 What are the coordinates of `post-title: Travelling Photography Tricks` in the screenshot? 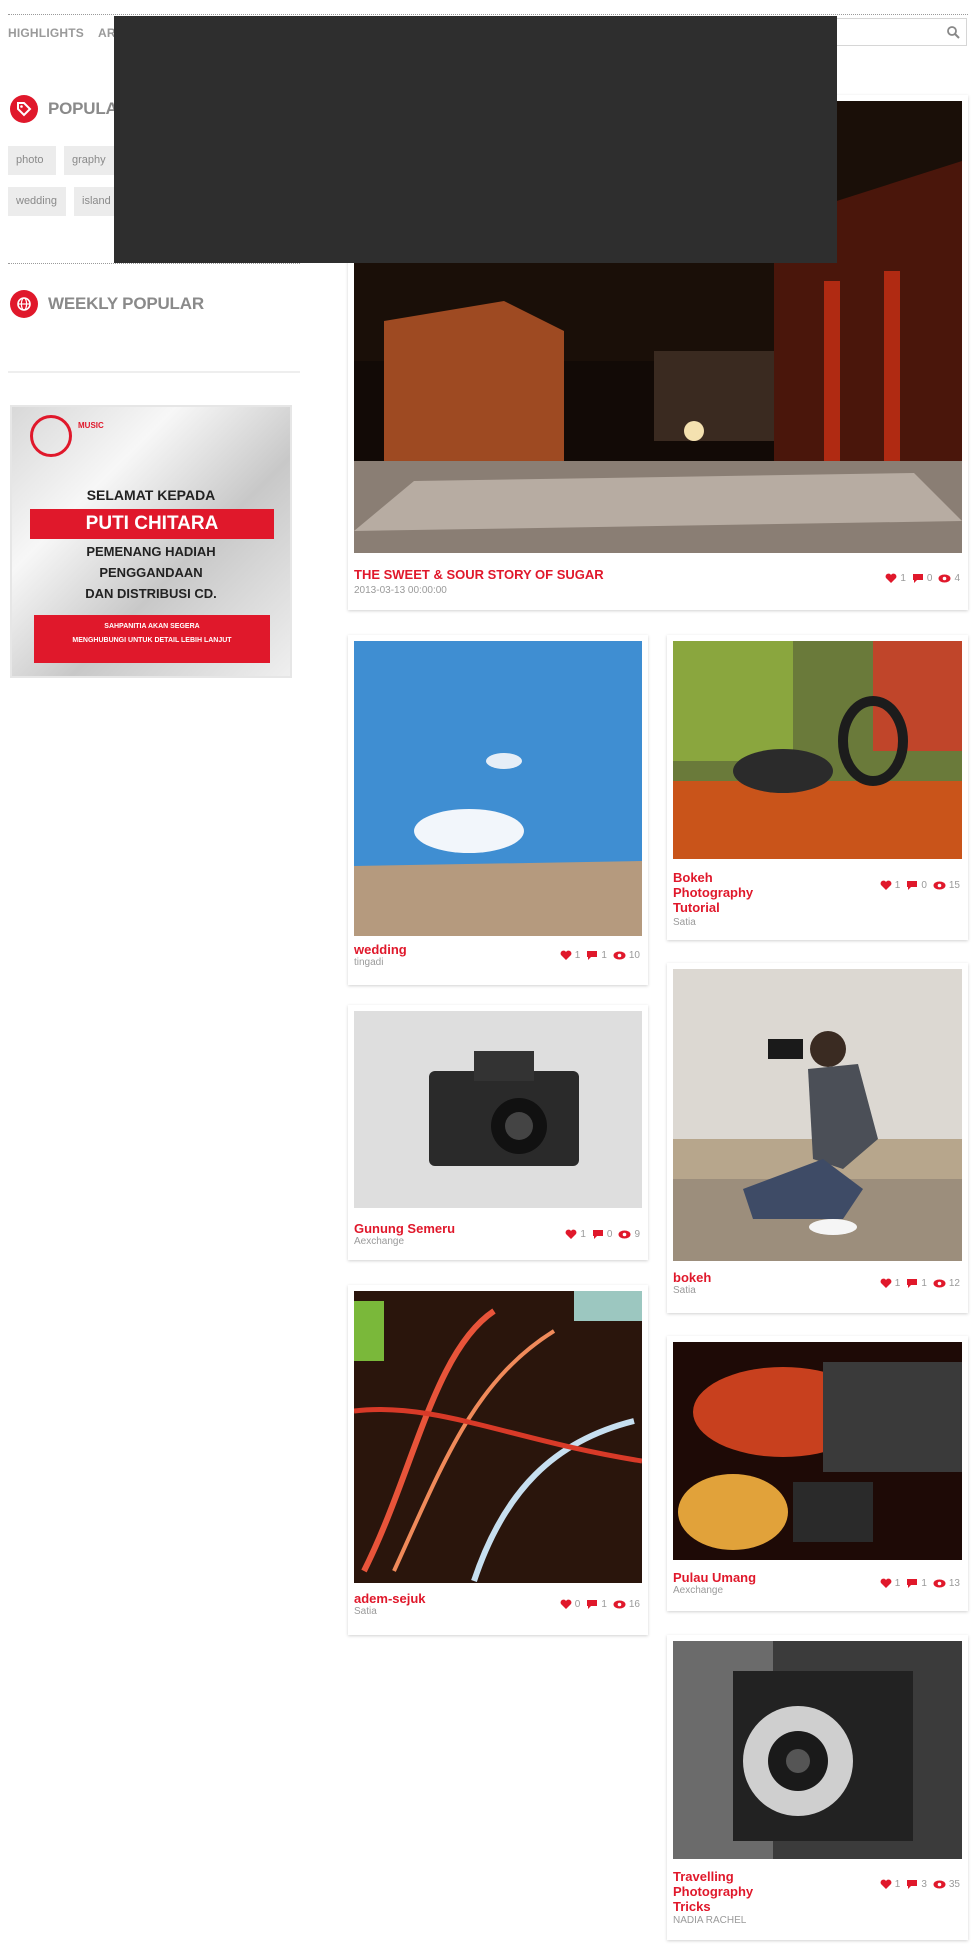 It's located at (728, 1891).